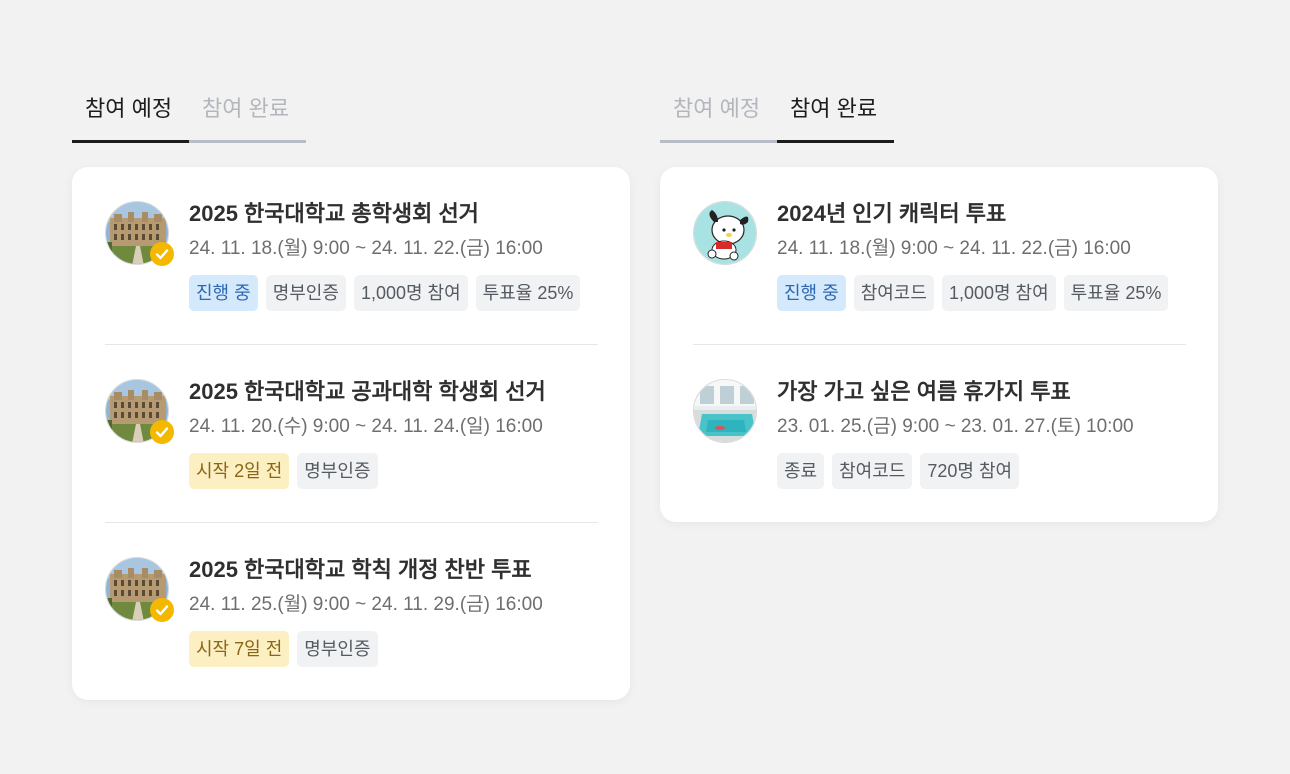 This screenshot has width=1290, height=774. What do you see at coordinates (970, 471) in the screenshot?
I see `participant-count-badge: 720명 참여` at bounding box center [970, 471].